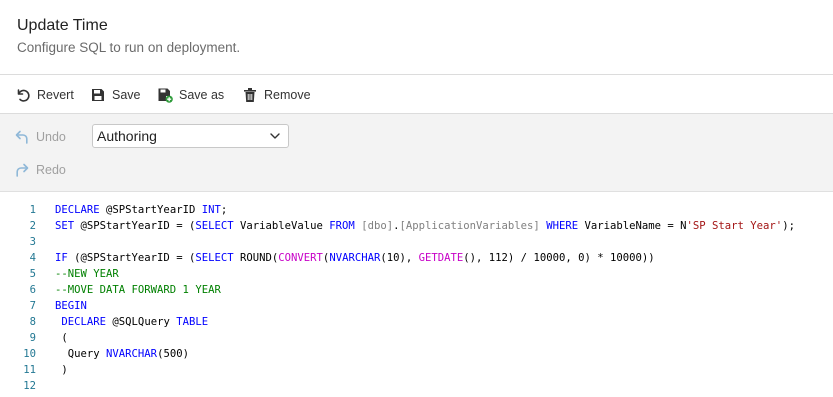 Image resolution: width=833 pixels, height=397 pixels. Describe the element at coordinates (22, 170) in the screenshot. I see `redo-icon` at that location.